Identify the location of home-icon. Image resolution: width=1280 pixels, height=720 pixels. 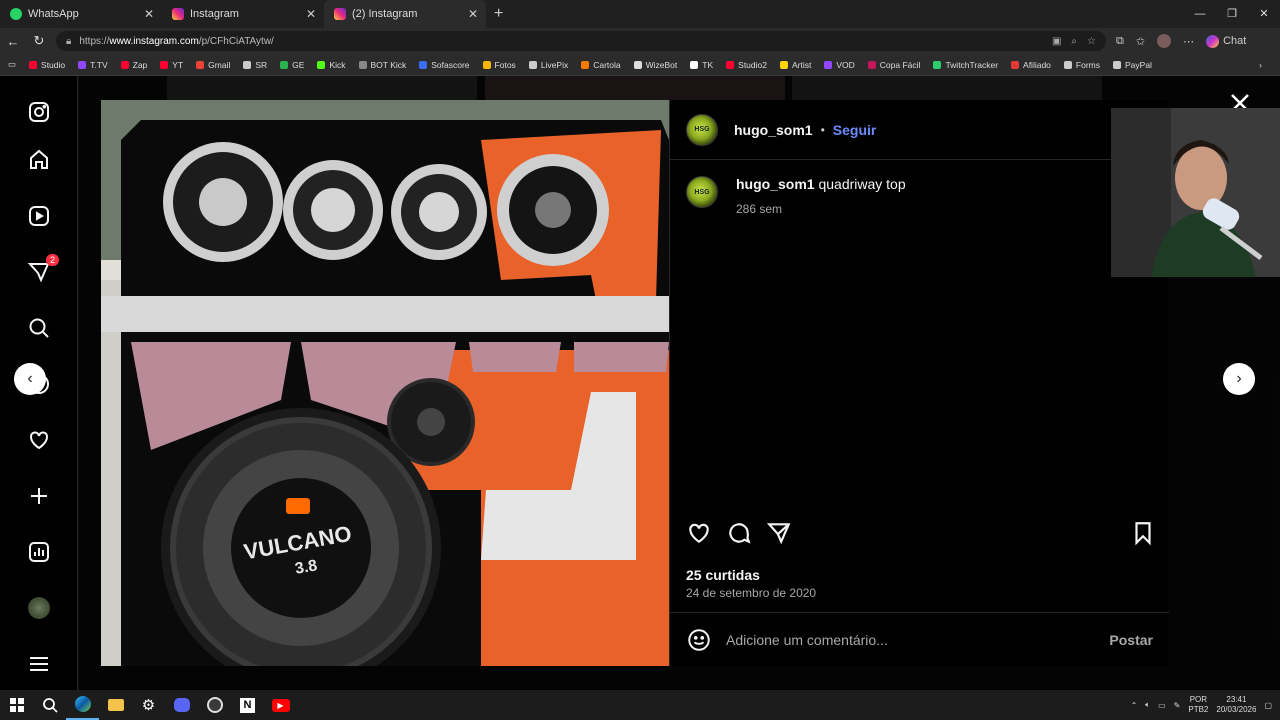
(39, 160).